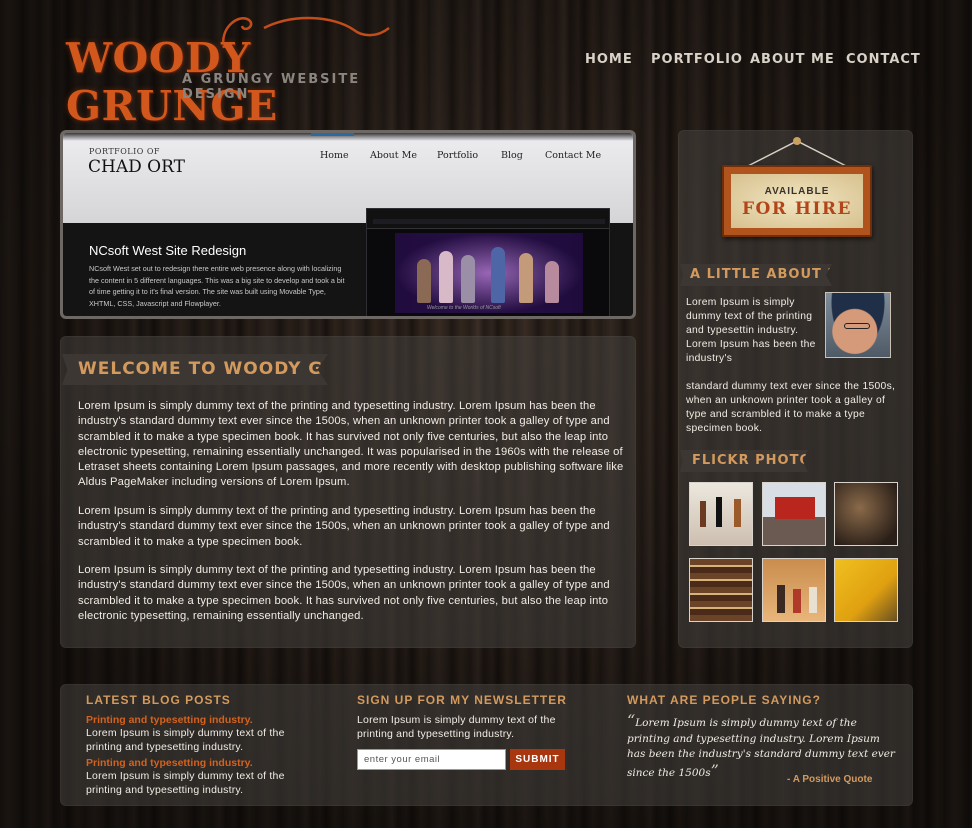 Image resolution: width=972 pixels, height=828 pixels. I want to click on flickr-photo-yellow, so click(866, 590).